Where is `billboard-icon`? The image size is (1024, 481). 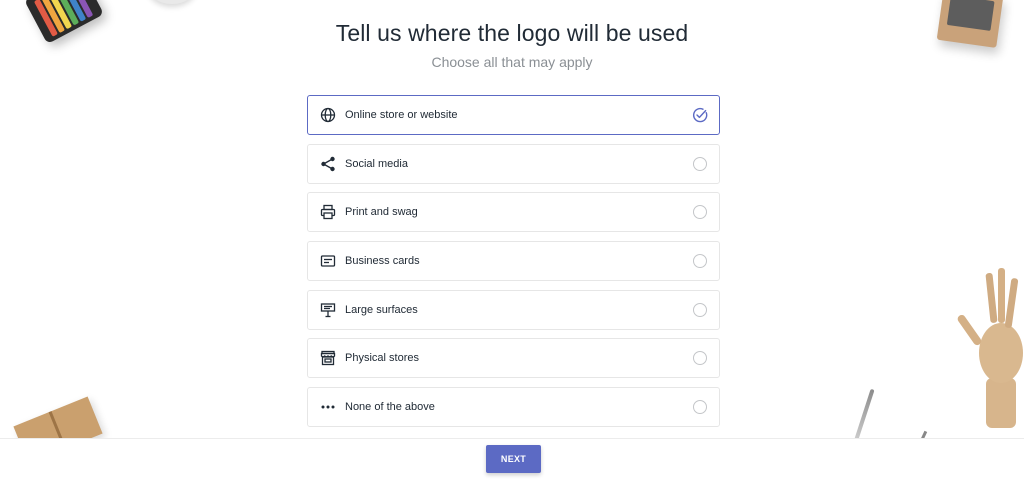 billboard-icon is located at coordinates (328, 310).